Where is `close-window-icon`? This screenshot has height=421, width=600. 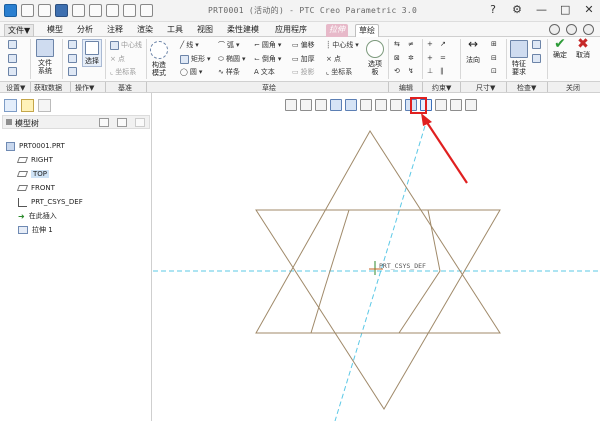
close-window-icon is located at coordinates (146, 10).